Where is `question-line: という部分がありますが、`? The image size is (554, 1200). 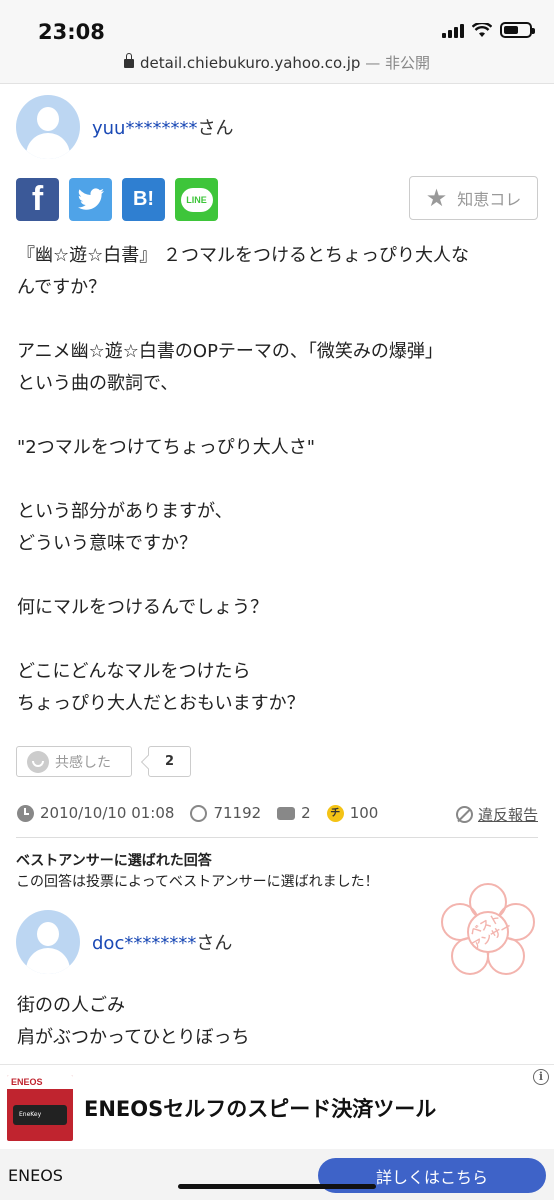 question-line: という部分がありますが、 is located at coordinates (125, 511).